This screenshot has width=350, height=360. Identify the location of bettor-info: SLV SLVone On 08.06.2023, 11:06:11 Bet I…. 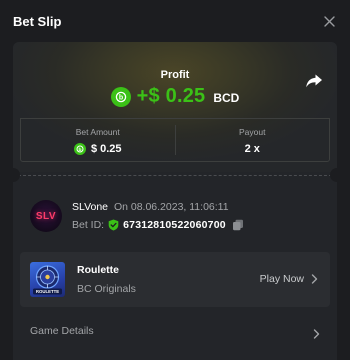
(180, 217).